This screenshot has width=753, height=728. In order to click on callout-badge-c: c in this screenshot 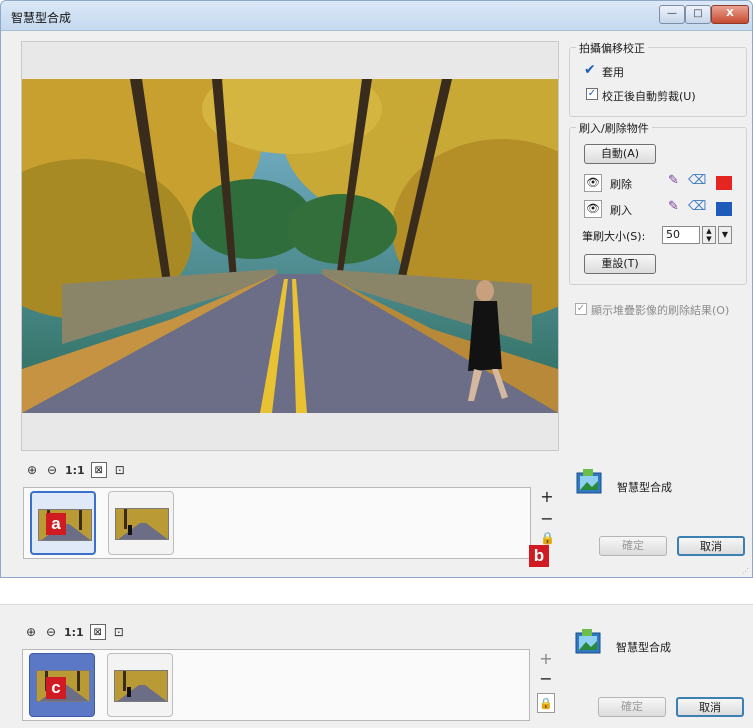, I will do `click(56, 688)`.